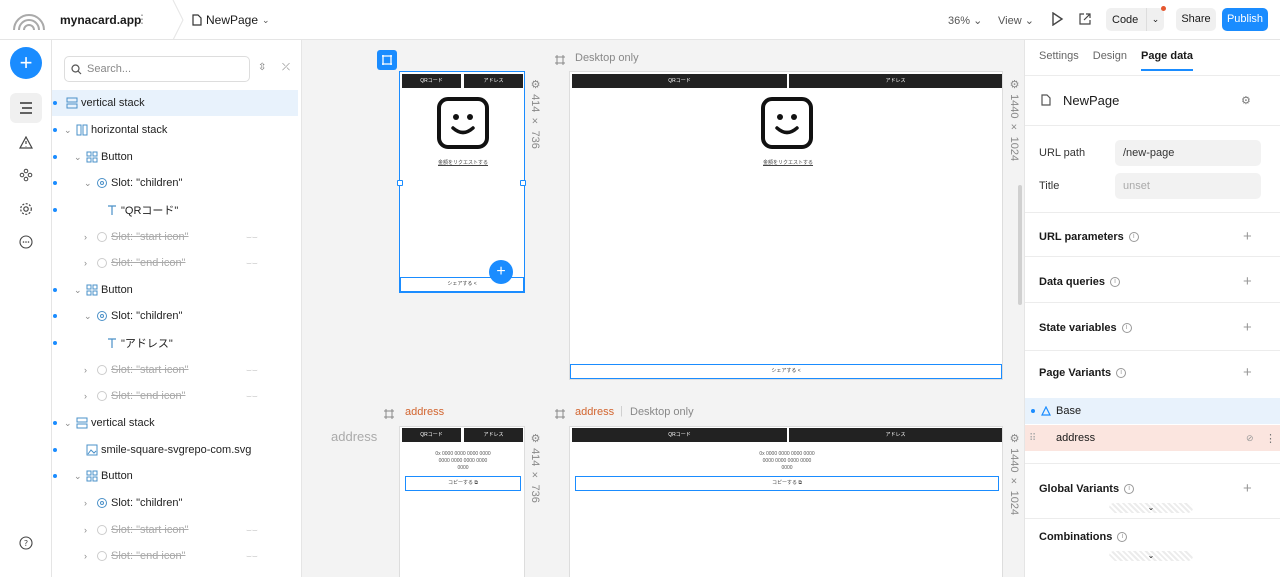  Describe the element at coordinates (1152, 411) in the screenshot. I see `variant-row-base: Base` at that location.